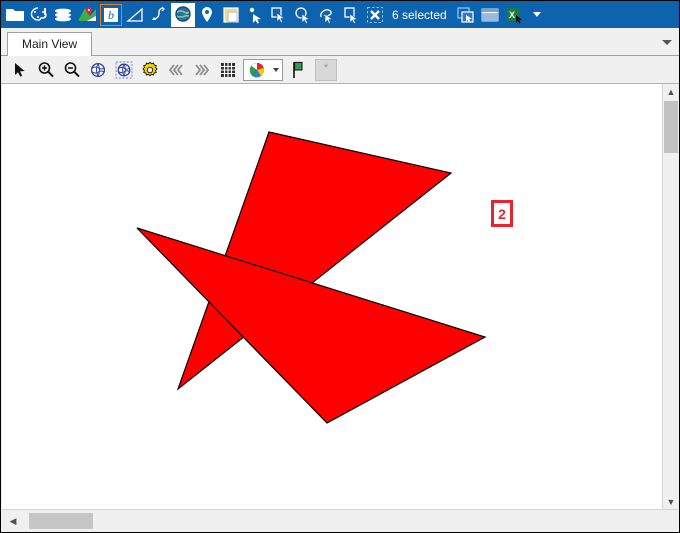  I want to click on chevron-down-icon, so click(537, 15).